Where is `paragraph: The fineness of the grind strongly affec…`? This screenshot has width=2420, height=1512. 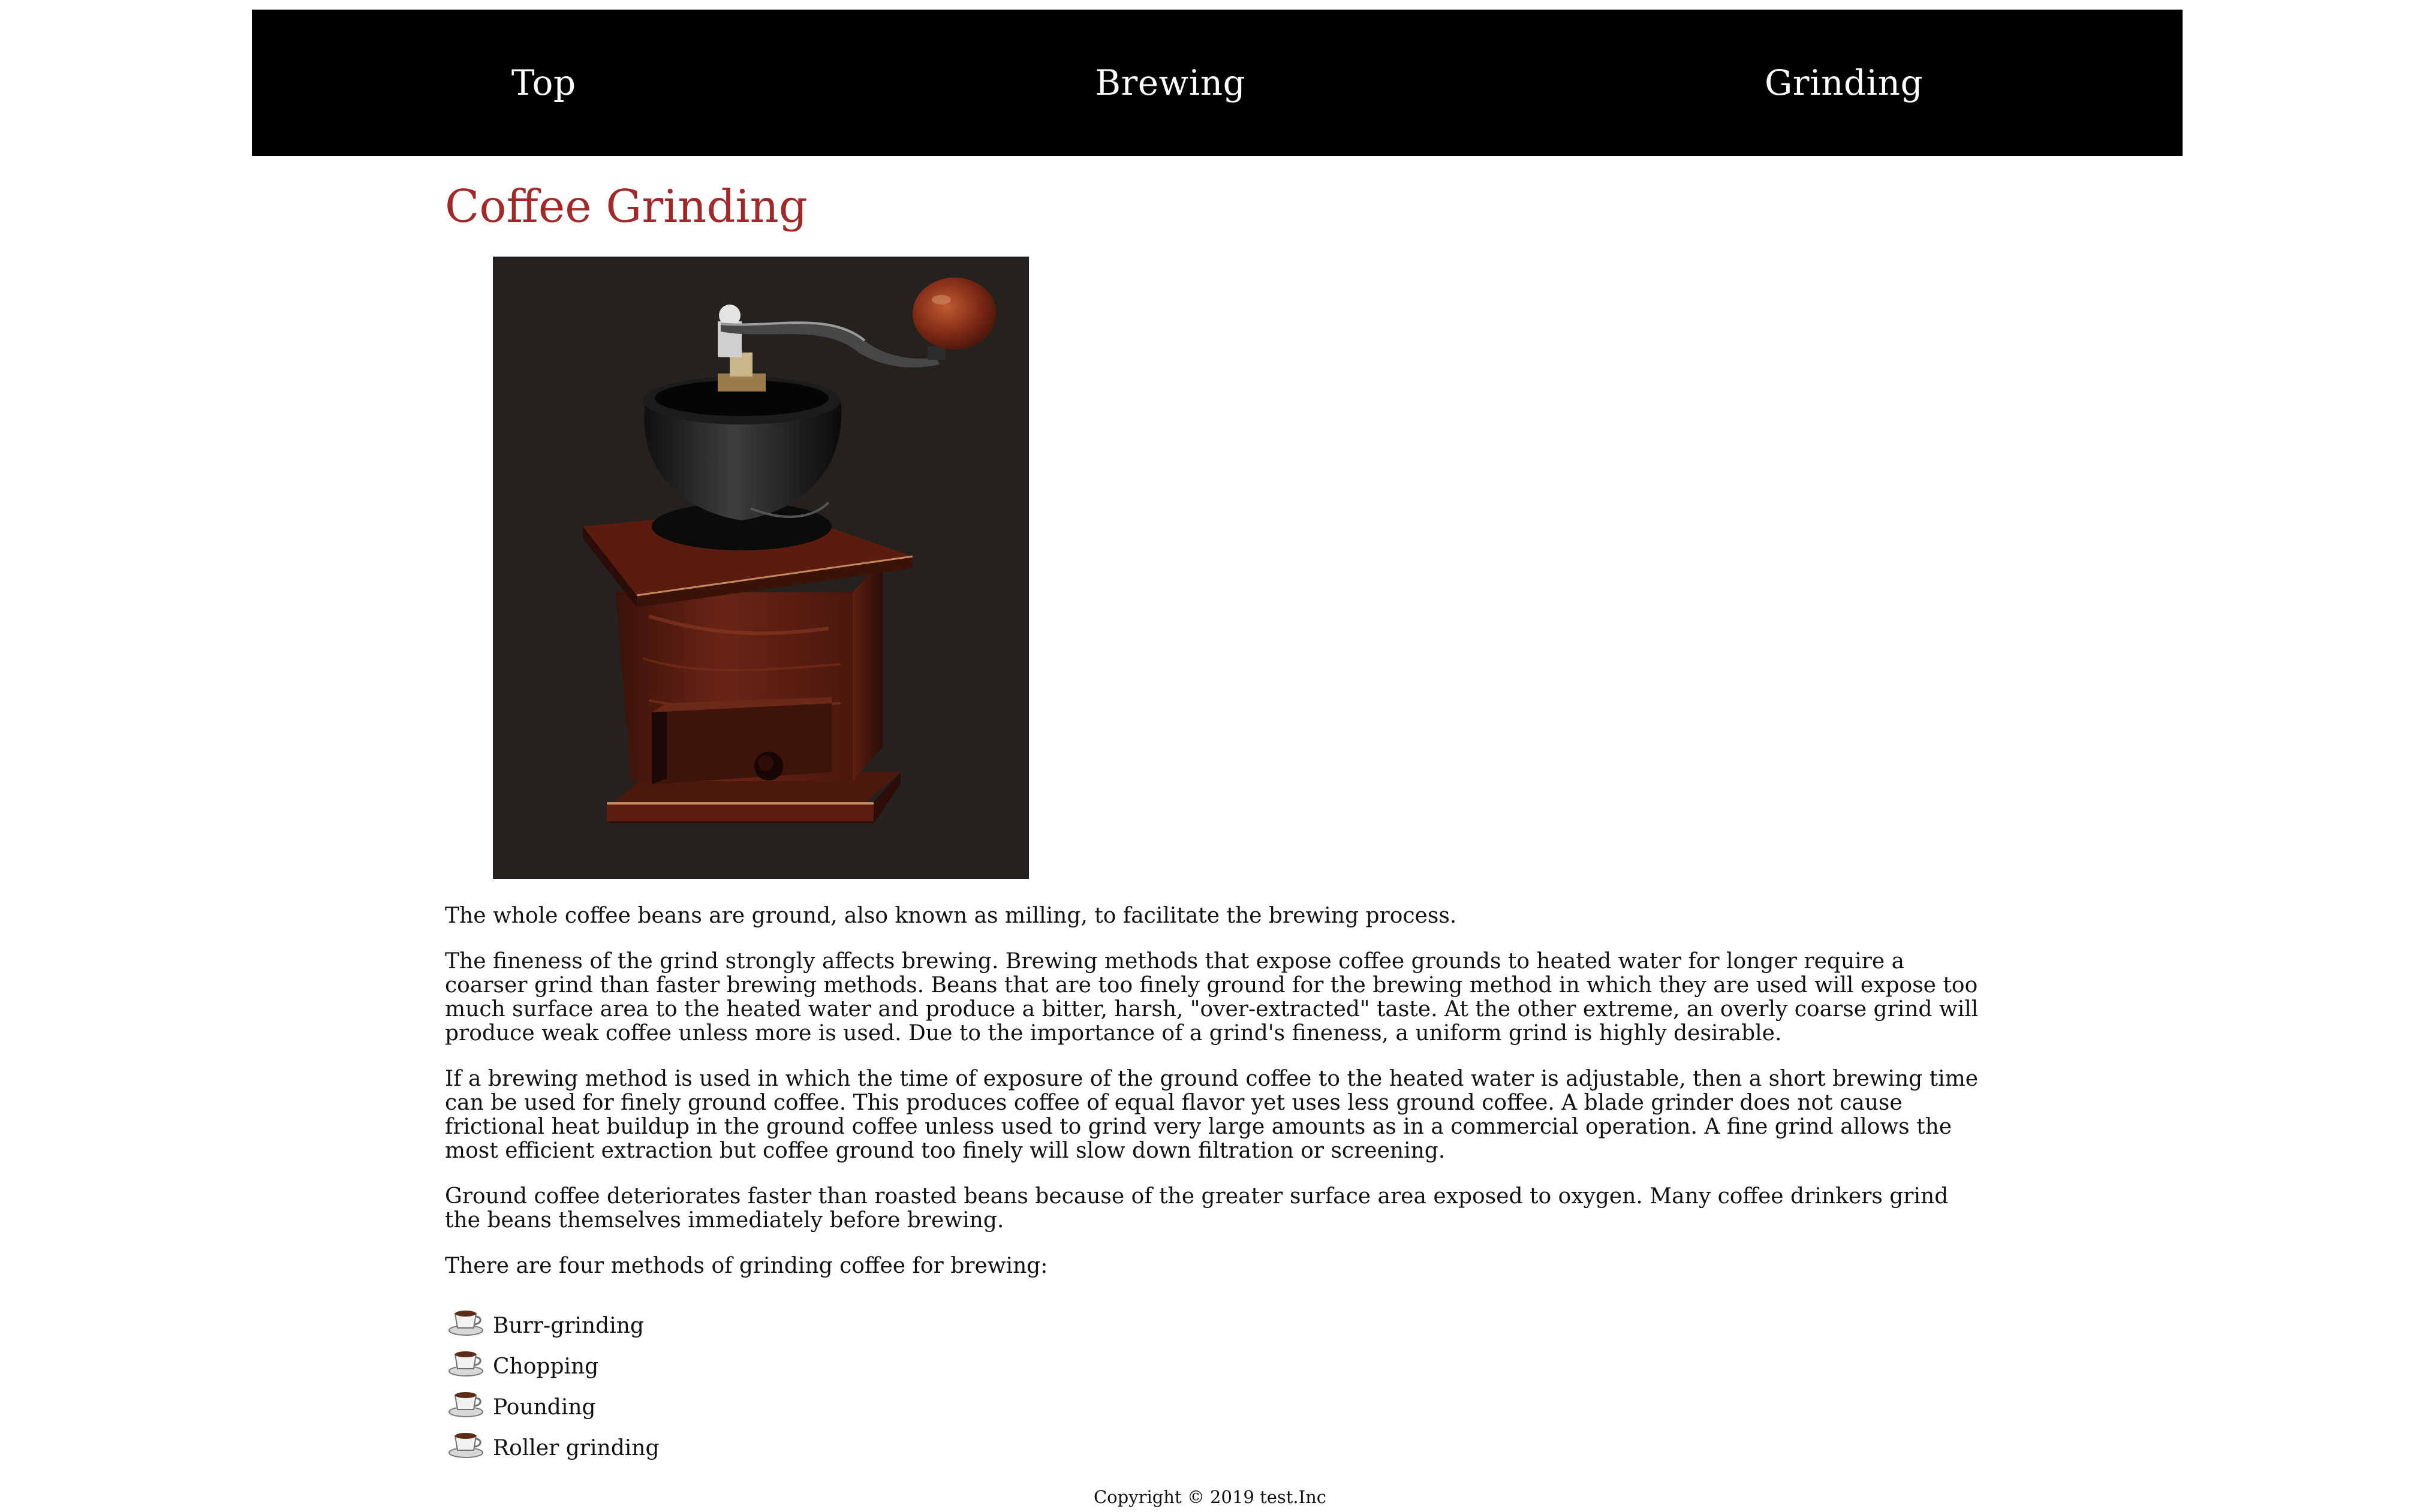 paragraph: The fineness of the grind strongly affec… is located at coordinates (1212, 997).